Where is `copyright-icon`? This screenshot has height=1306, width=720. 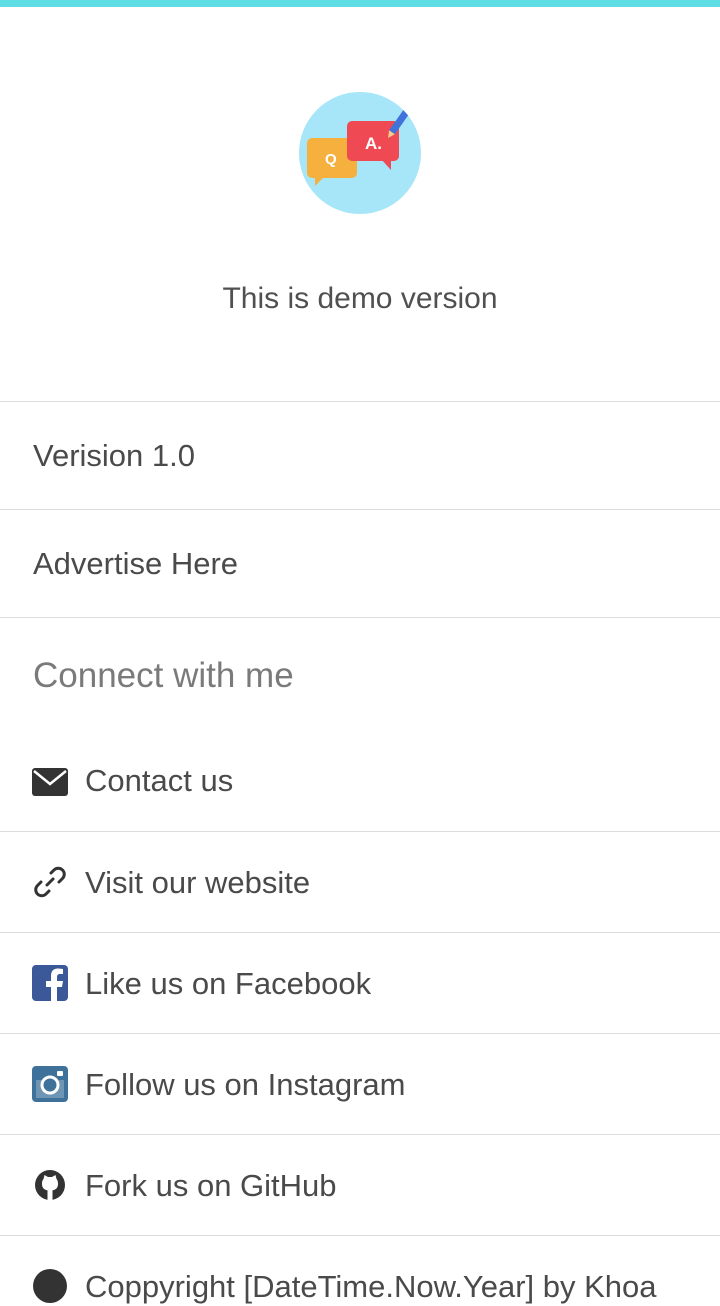
copyright-icon is located at coordinates (50, 1286).